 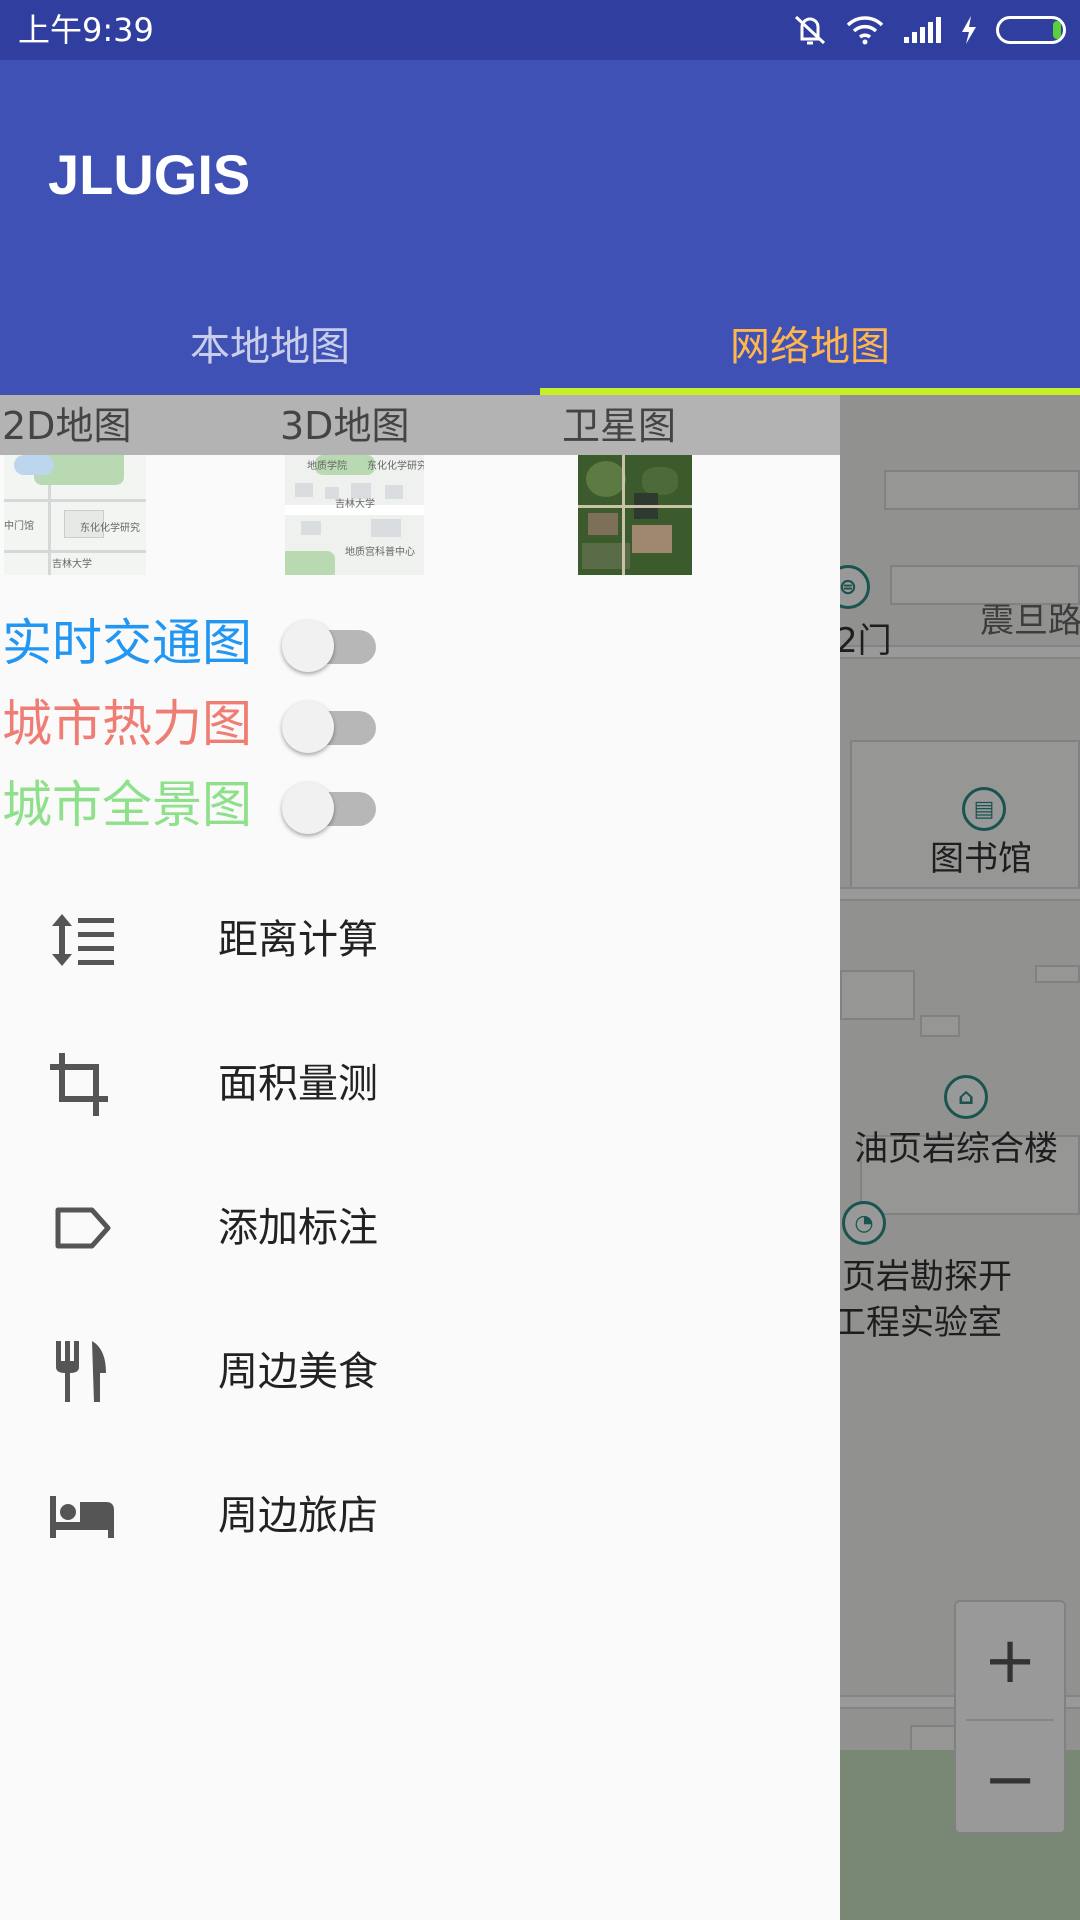 What do you see at coordinates (922, 30) in the screenshot?
I see `signal-icon` at bounding box center [922, 30].